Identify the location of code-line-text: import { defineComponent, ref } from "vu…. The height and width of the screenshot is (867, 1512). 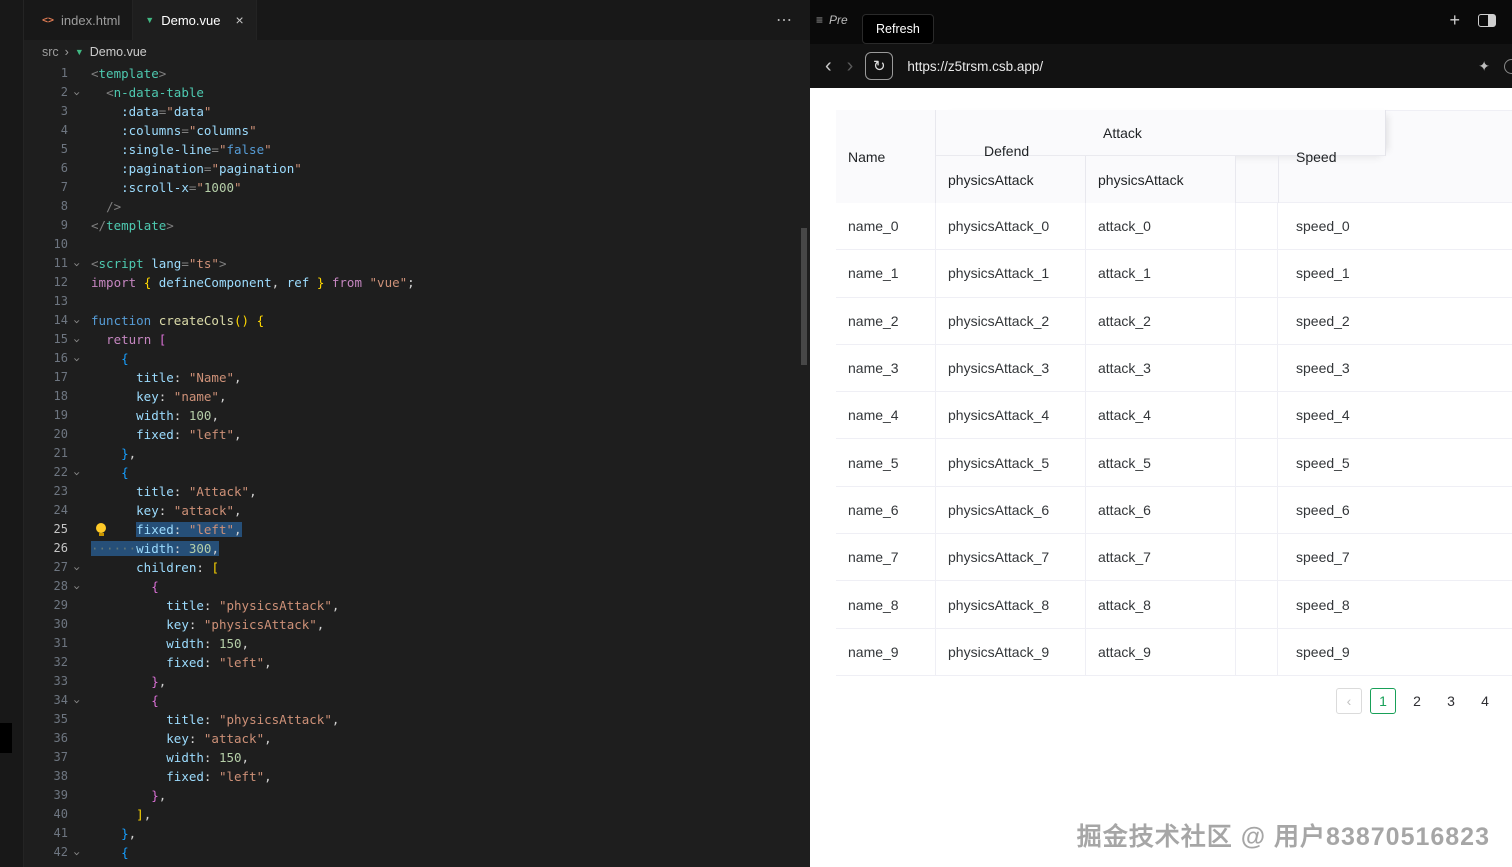
(250, 282).